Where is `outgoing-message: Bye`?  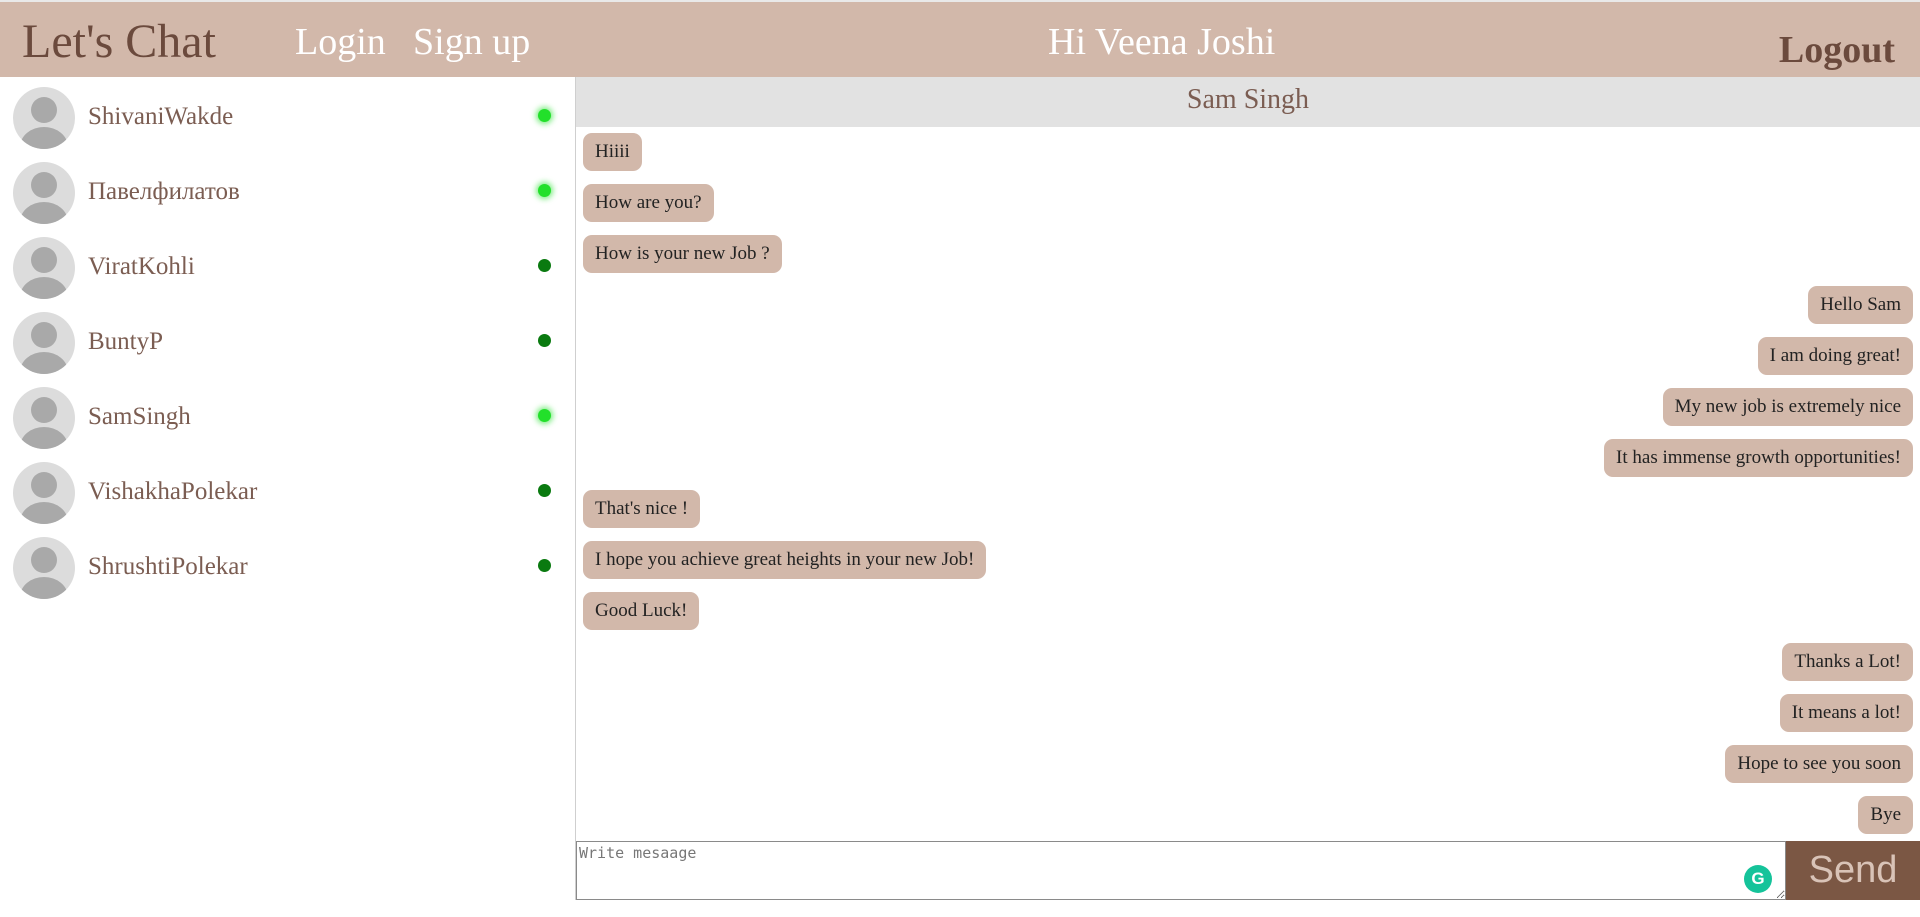 outgoing-message: Bye is located at coordinates (1885, 815).